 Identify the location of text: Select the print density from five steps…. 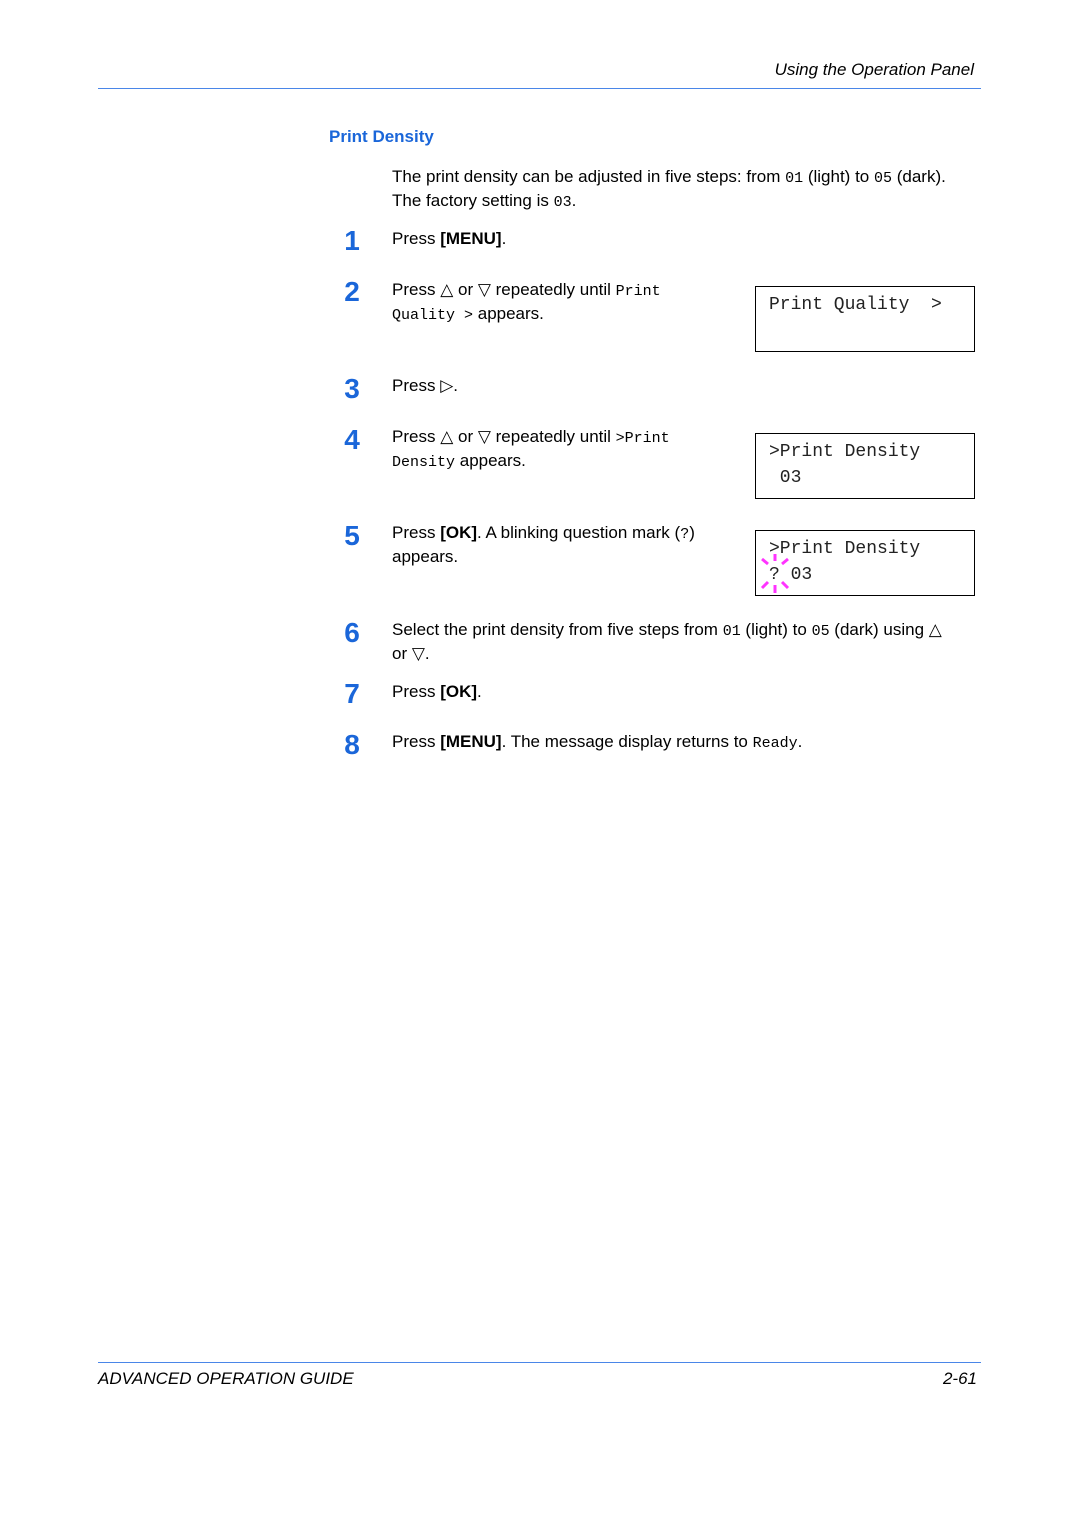
(557, 629).